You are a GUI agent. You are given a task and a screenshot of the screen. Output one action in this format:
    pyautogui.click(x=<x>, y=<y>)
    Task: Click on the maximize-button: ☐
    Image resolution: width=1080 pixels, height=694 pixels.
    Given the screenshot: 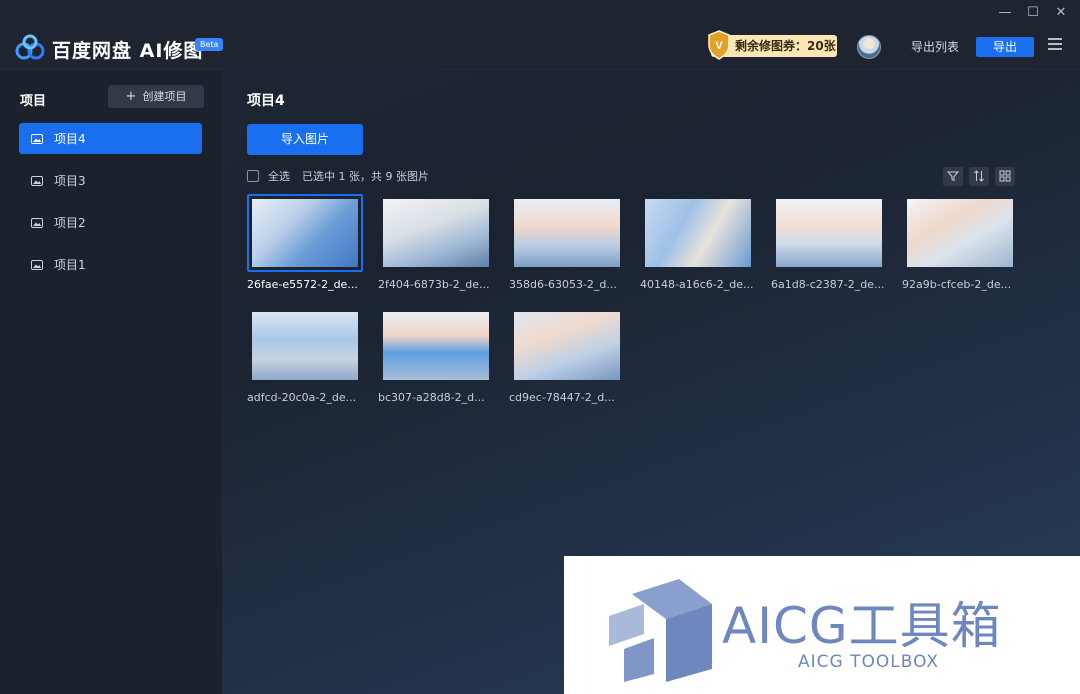 What is the action you would take?
    pyautogui.click(x=1033, y=13)
    